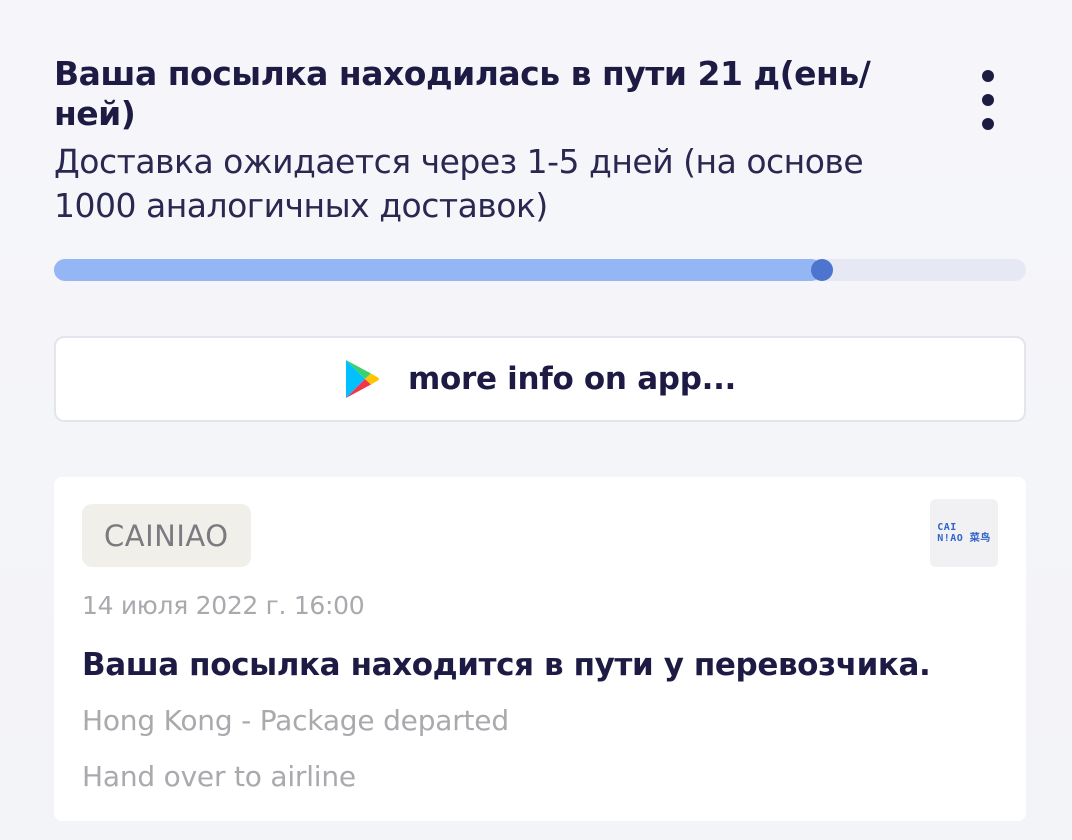 This screenshot has width=1072, height=840. I want to click on google-play-icon, so click(362, 379).